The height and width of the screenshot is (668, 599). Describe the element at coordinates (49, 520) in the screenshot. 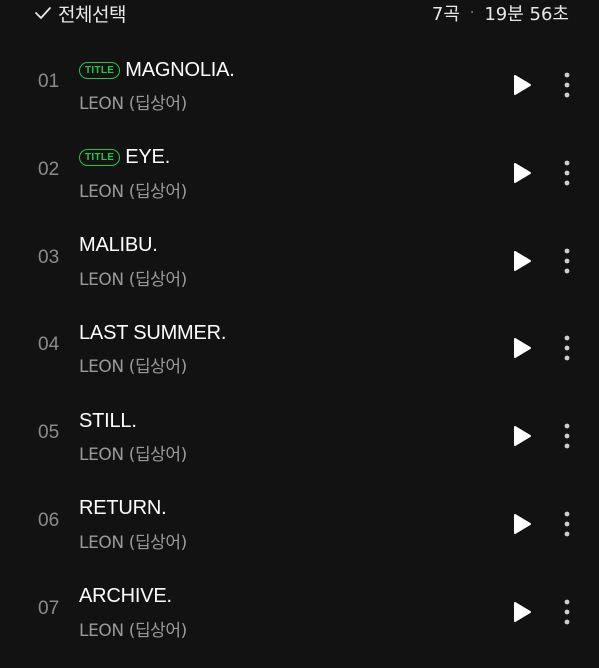

I see `track-number: 06` at that location.